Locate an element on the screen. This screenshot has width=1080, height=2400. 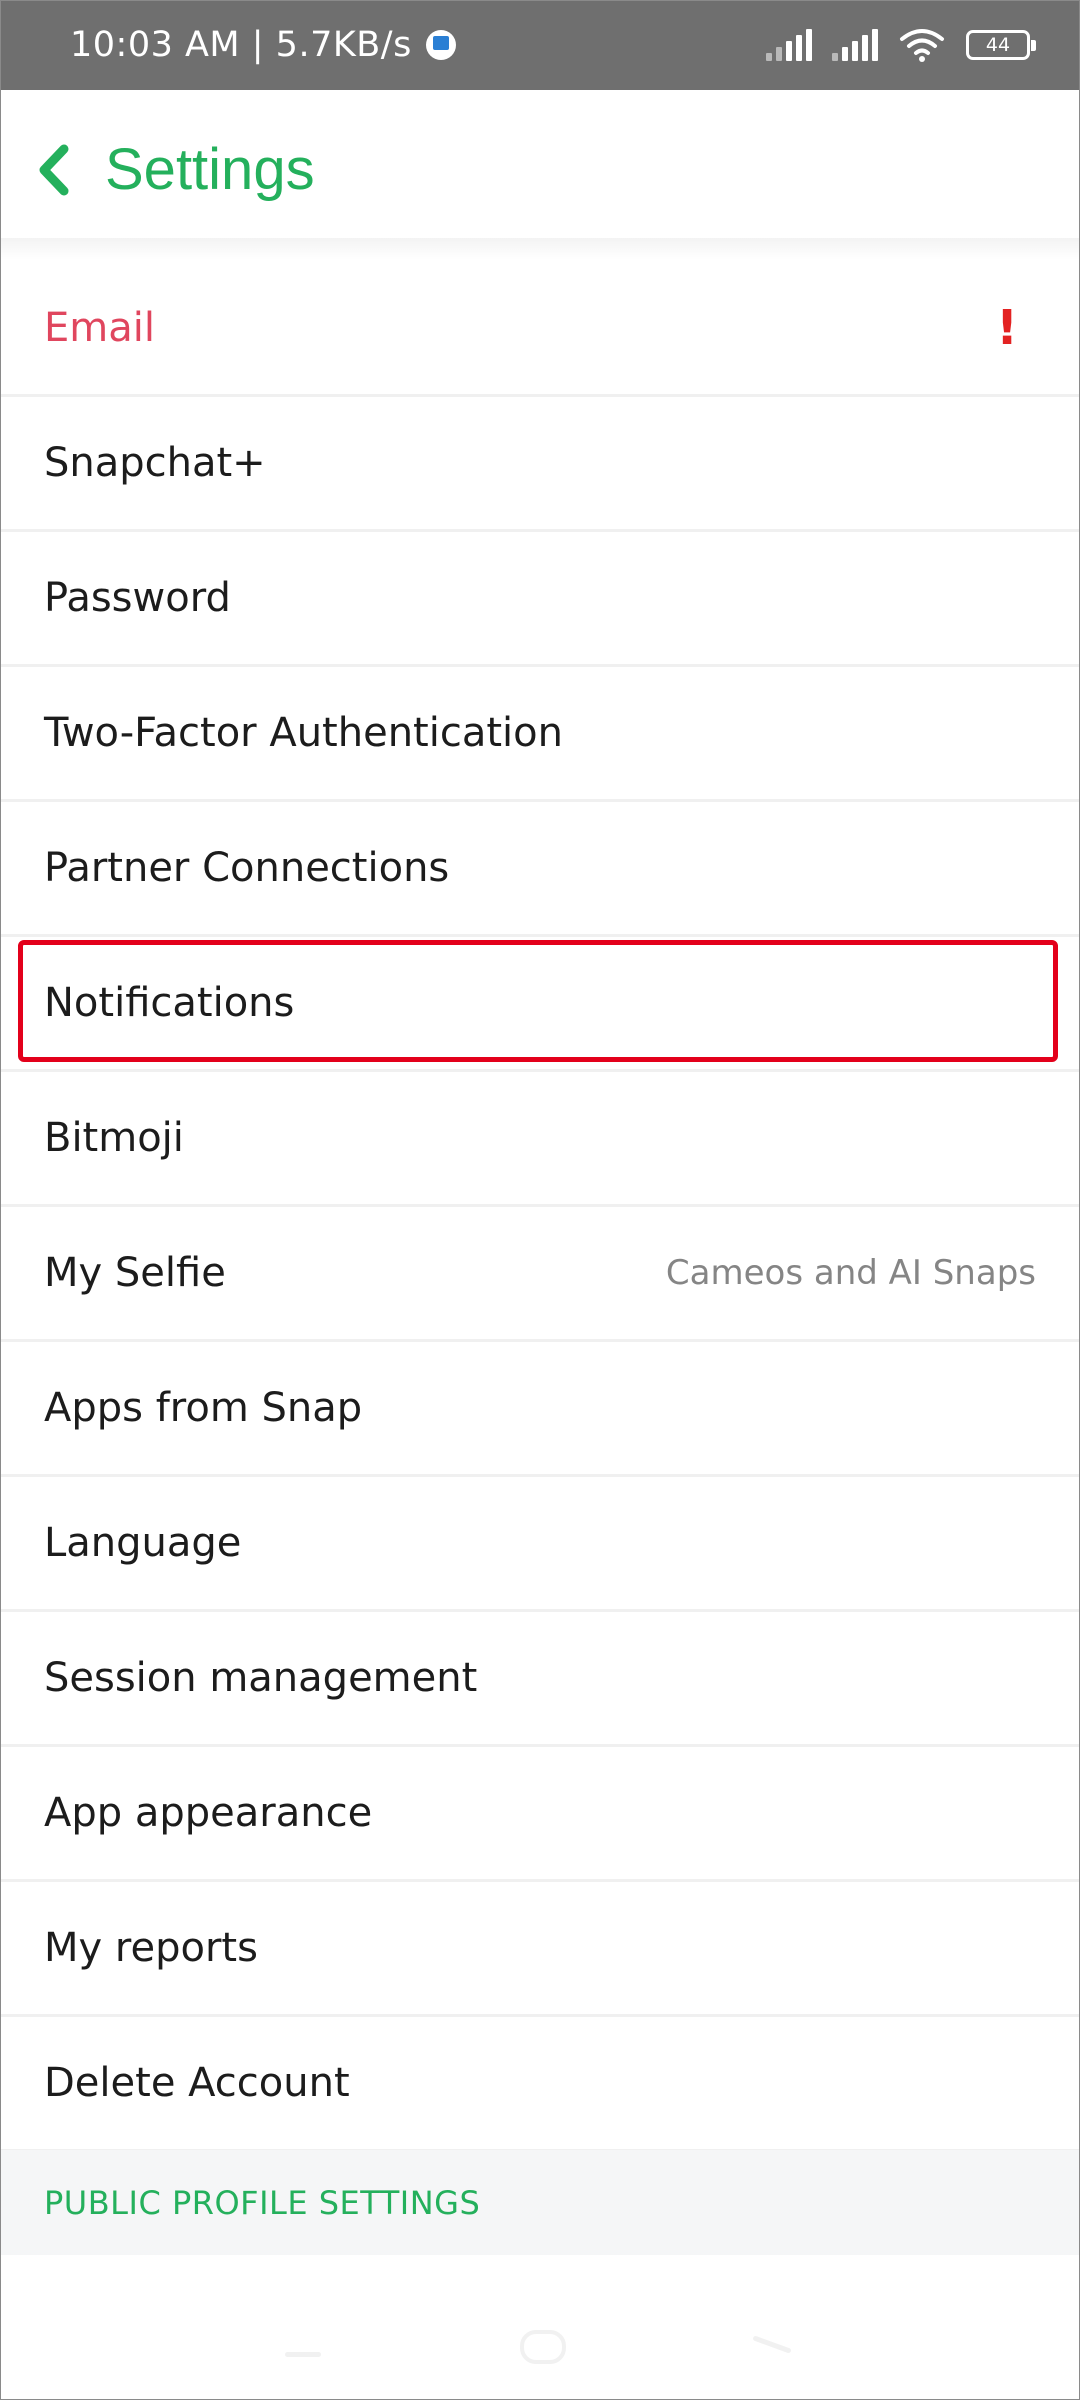
notification-app-icon is located at coordinates (440, 45).